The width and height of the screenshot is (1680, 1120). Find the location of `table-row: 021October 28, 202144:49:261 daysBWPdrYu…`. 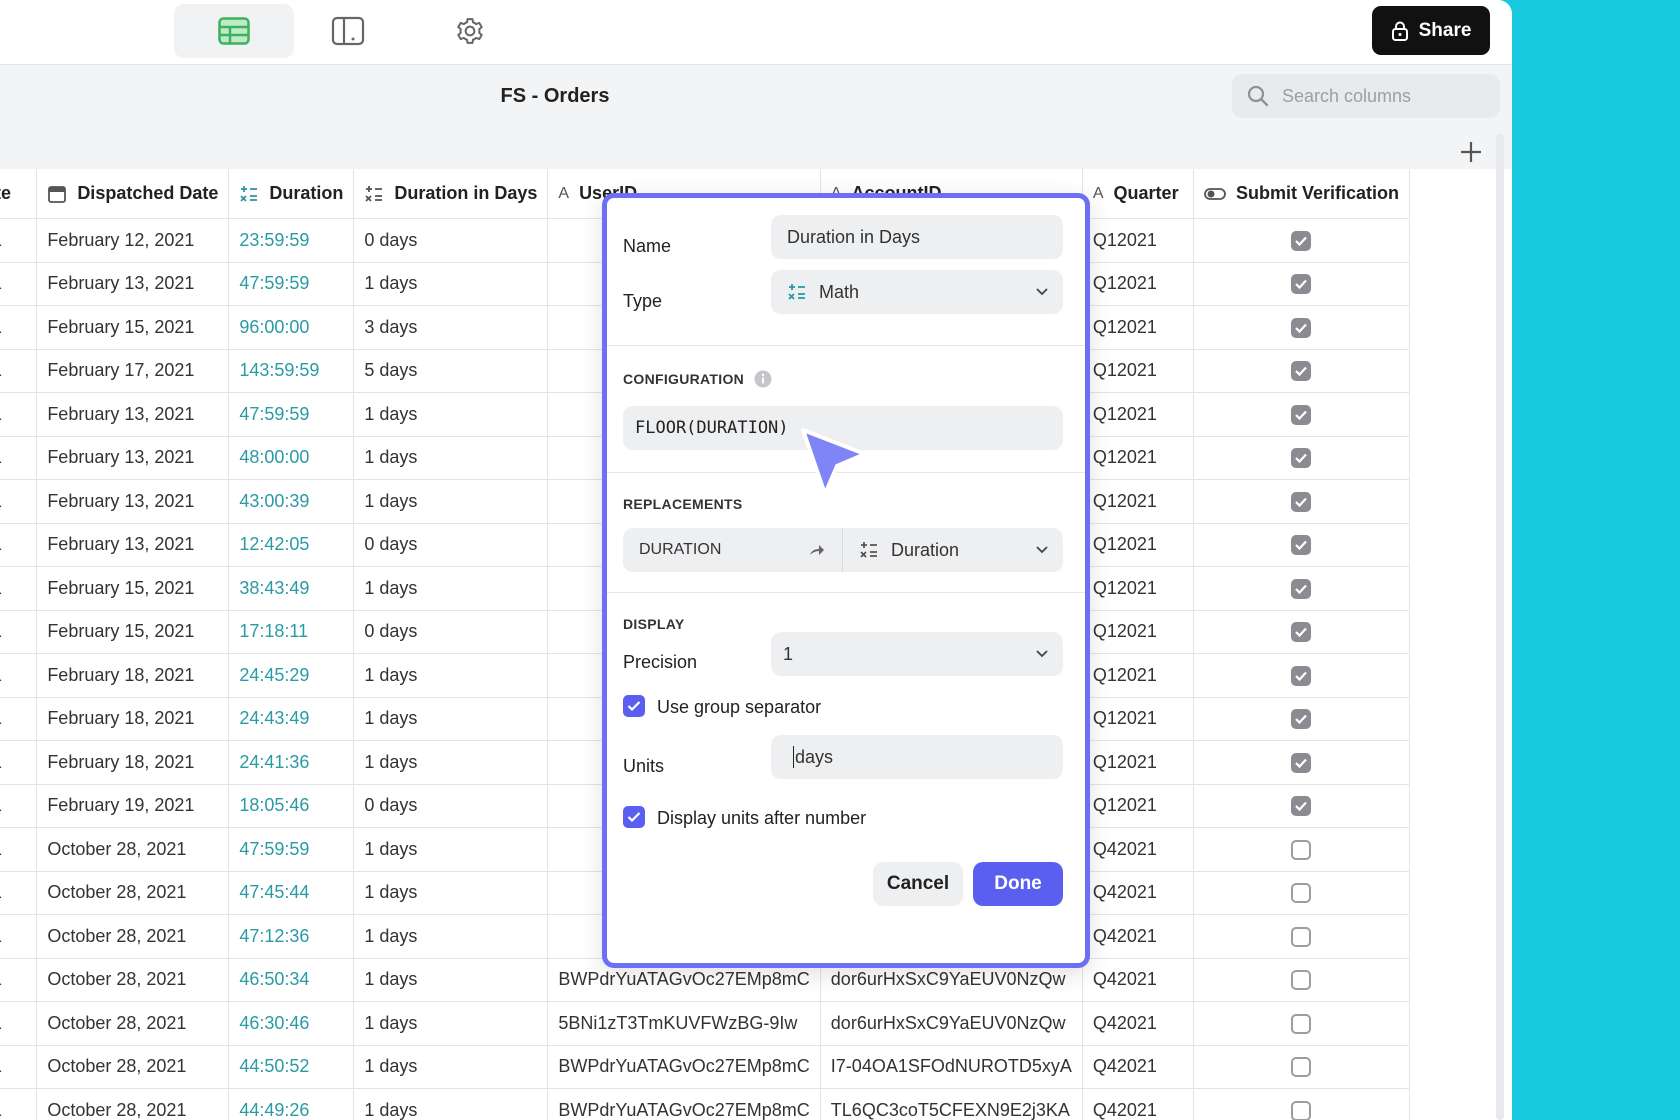

table-row: 021October 28, 202144:49:261 daysBWPdrYu… is located at coordinates (705, 1104).